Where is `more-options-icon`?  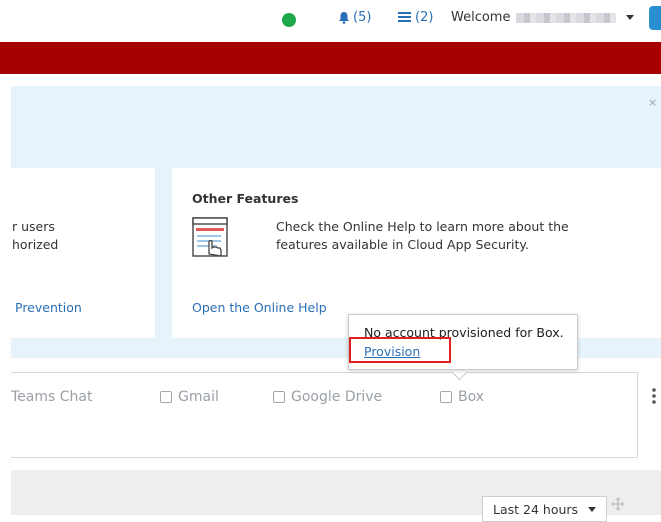
more-options-icon is located at coordinates (654, 396).